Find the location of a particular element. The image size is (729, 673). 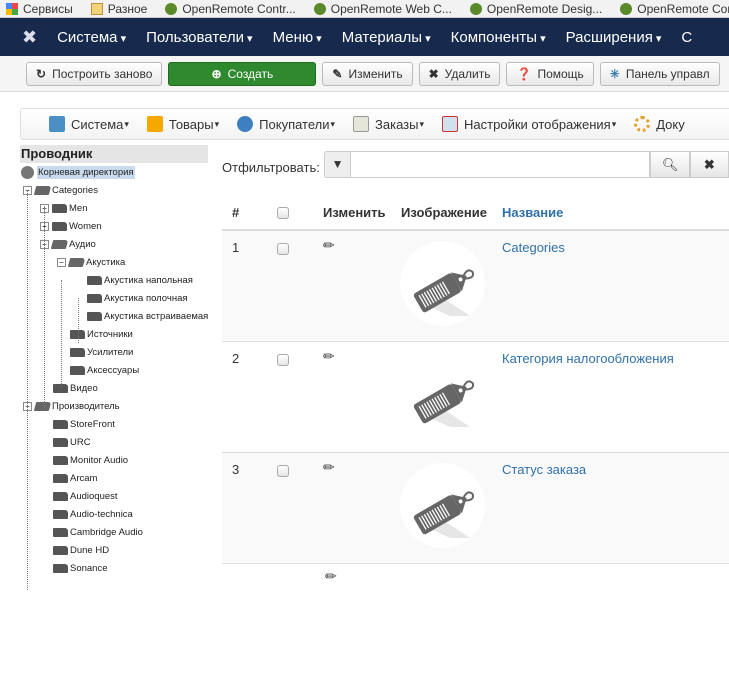

nav-extensions: Расширения is located at coordinates (614, 37).